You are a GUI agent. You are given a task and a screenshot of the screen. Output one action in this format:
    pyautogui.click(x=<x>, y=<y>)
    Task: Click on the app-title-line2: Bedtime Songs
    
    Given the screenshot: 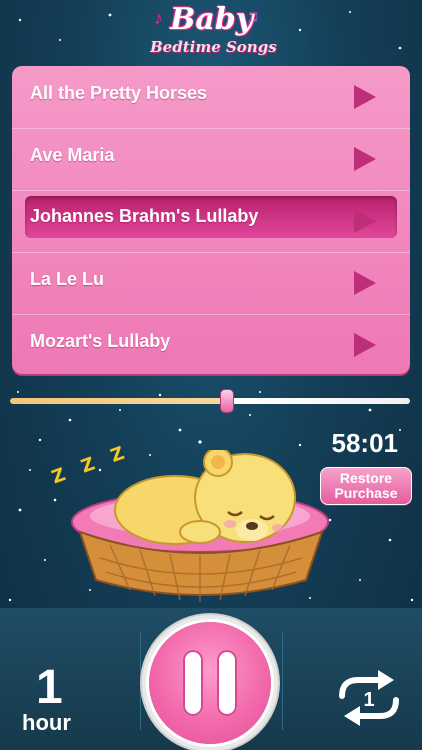 What is the action you would take?
    pyautogui.click(x=213, y=47)
    